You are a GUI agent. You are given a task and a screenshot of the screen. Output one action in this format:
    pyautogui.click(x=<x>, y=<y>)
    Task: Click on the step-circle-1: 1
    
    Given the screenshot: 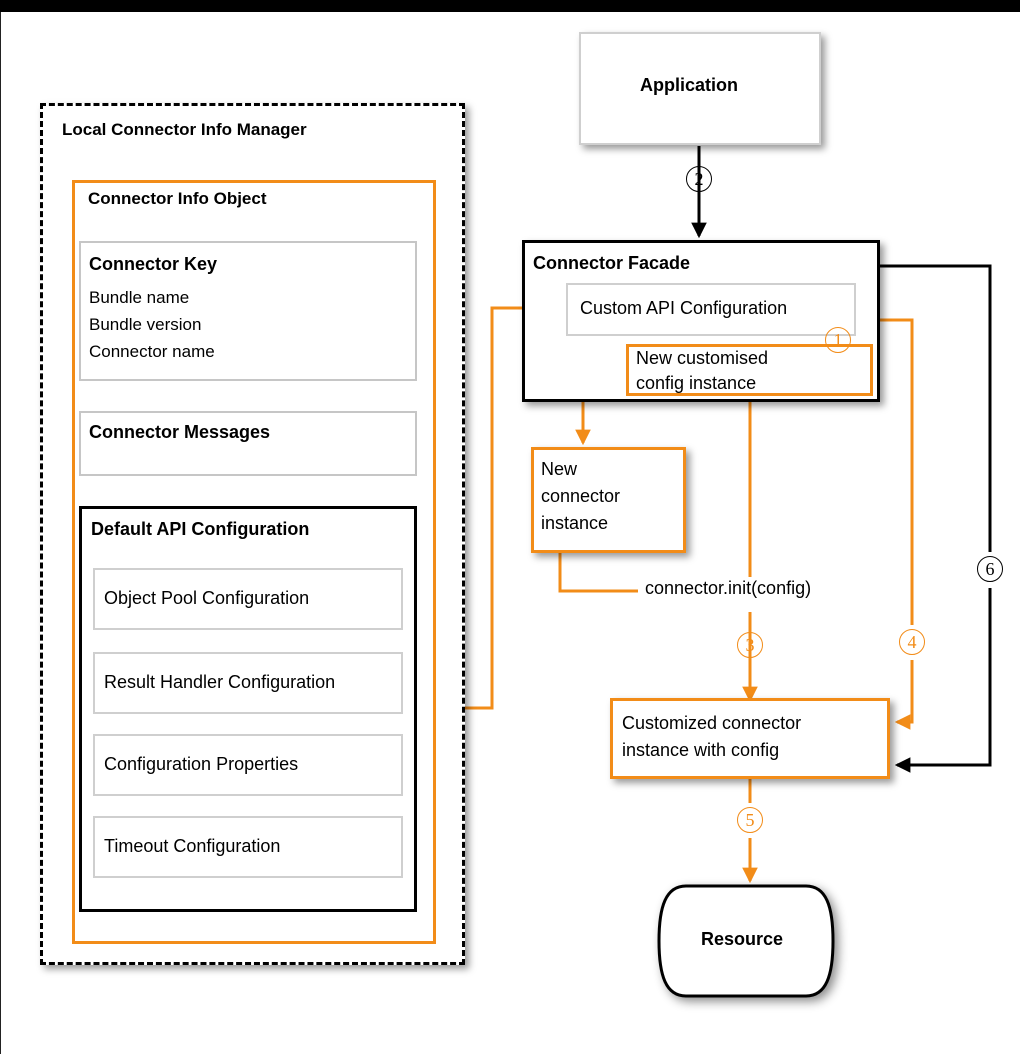 What is the action you would take?
    pyautogui.click(x=838, y=340)
    